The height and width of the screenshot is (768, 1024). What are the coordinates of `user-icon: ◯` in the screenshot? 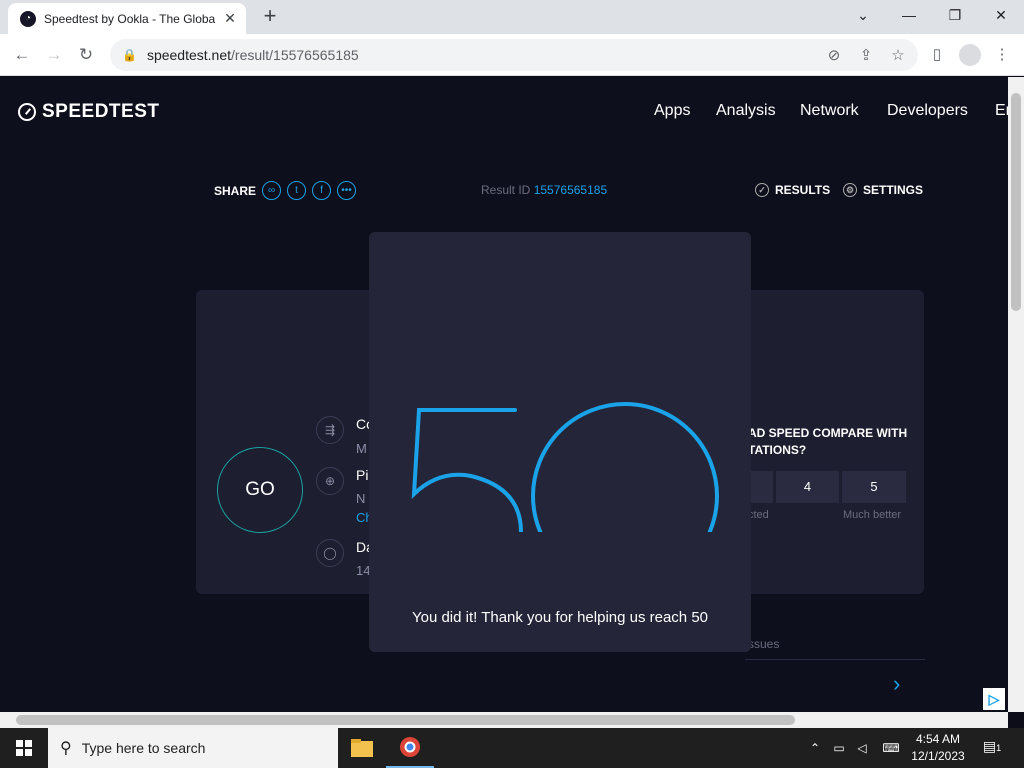 It's located at (330, 553).